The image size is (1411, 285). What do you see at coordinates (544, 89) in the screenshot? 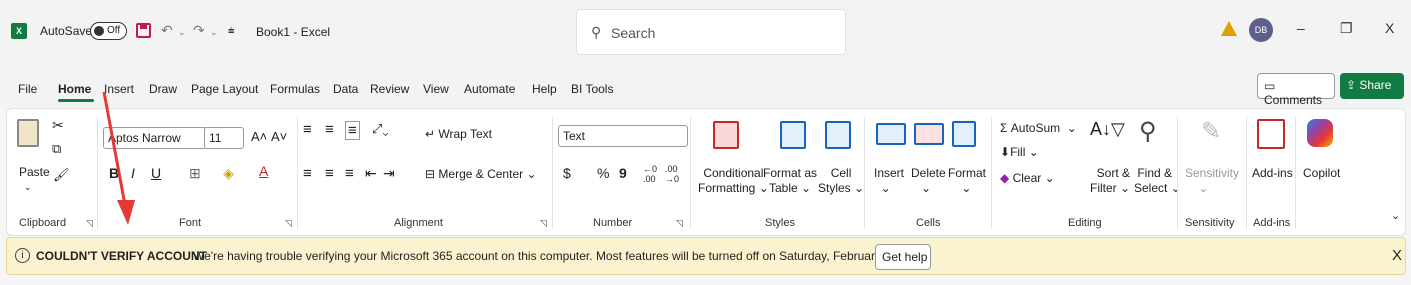
I see `tab-help: Help` at bounding box center [544, 89].